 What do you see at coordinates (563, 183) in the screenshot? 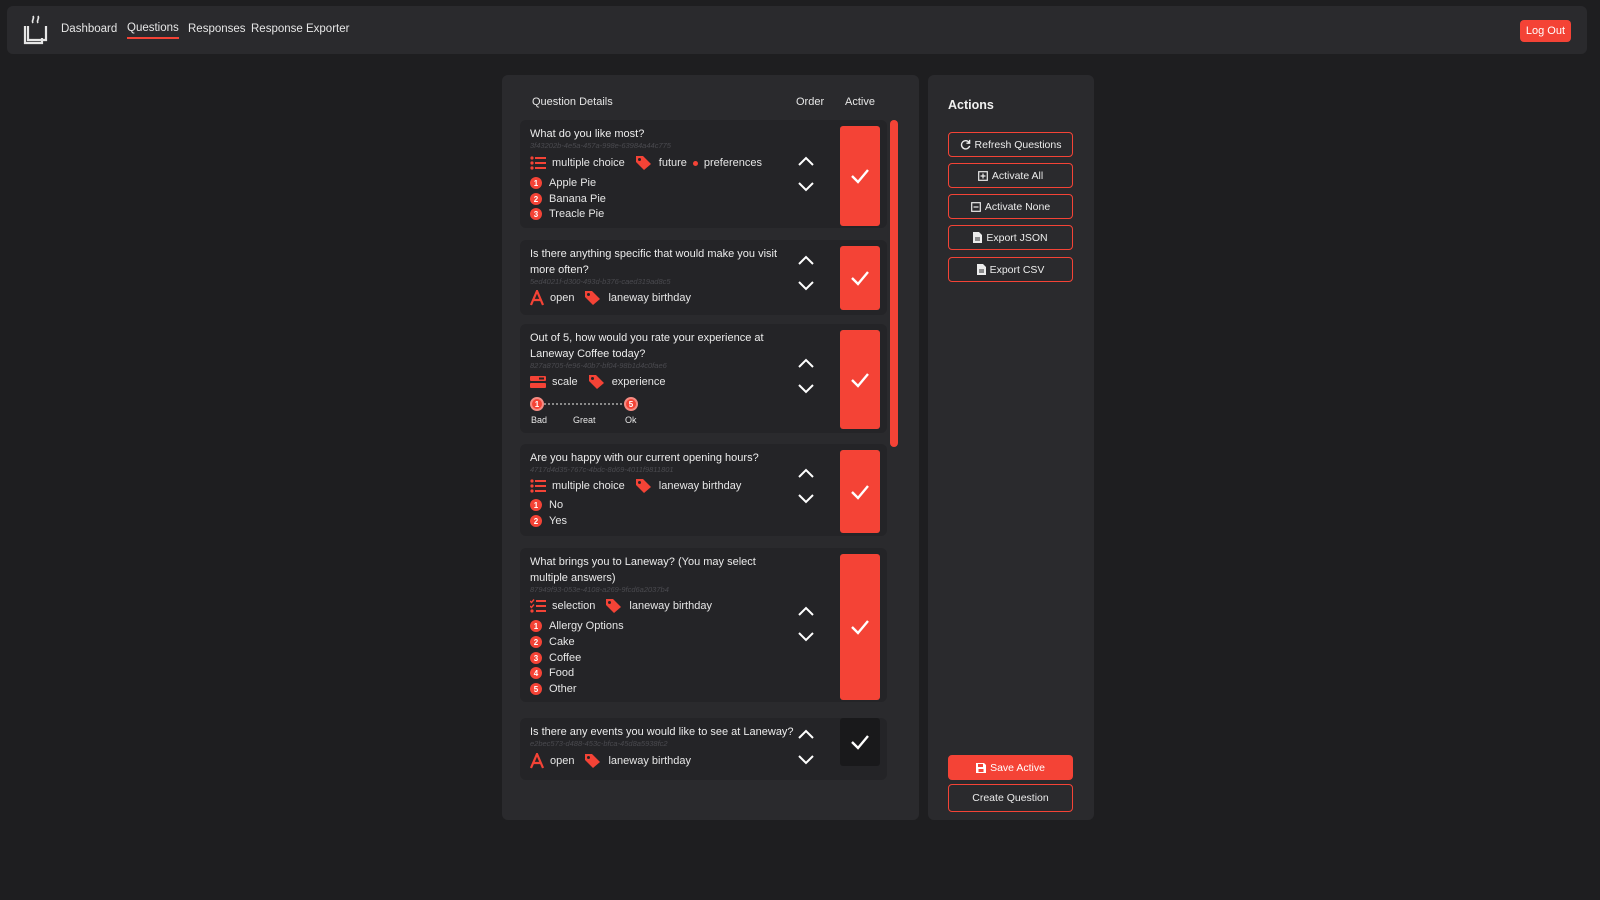
I see `option-item: 1 Apple Pie` at bounding box center [563, 183].